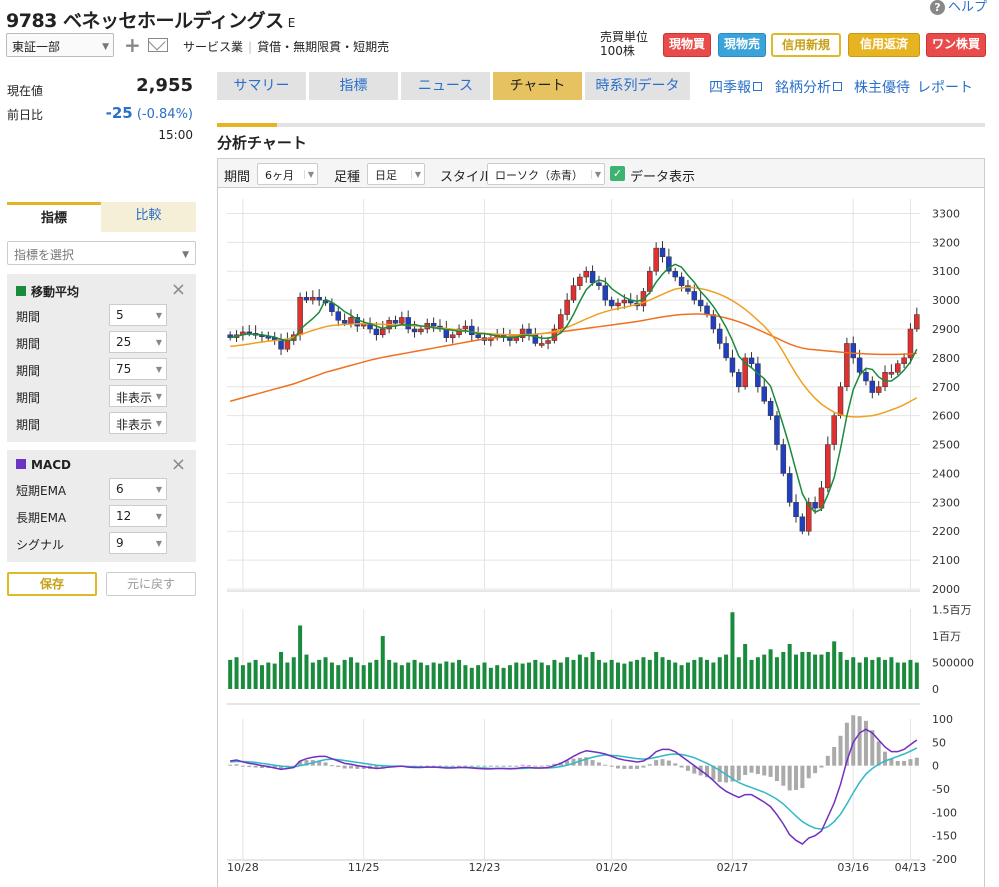  Describe the element at coordinates (28, 398) in the screenshot. I see `ma-period-label: 期間` at that location.